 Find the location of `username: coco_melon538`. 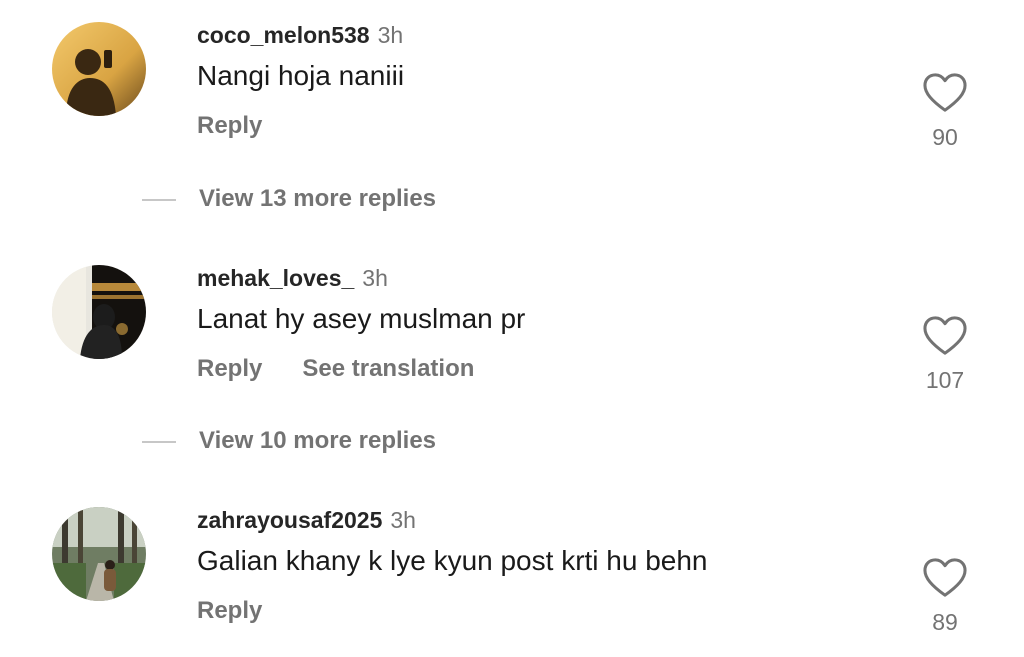

username: coco_melon538 is located at coordinates (283, 35).